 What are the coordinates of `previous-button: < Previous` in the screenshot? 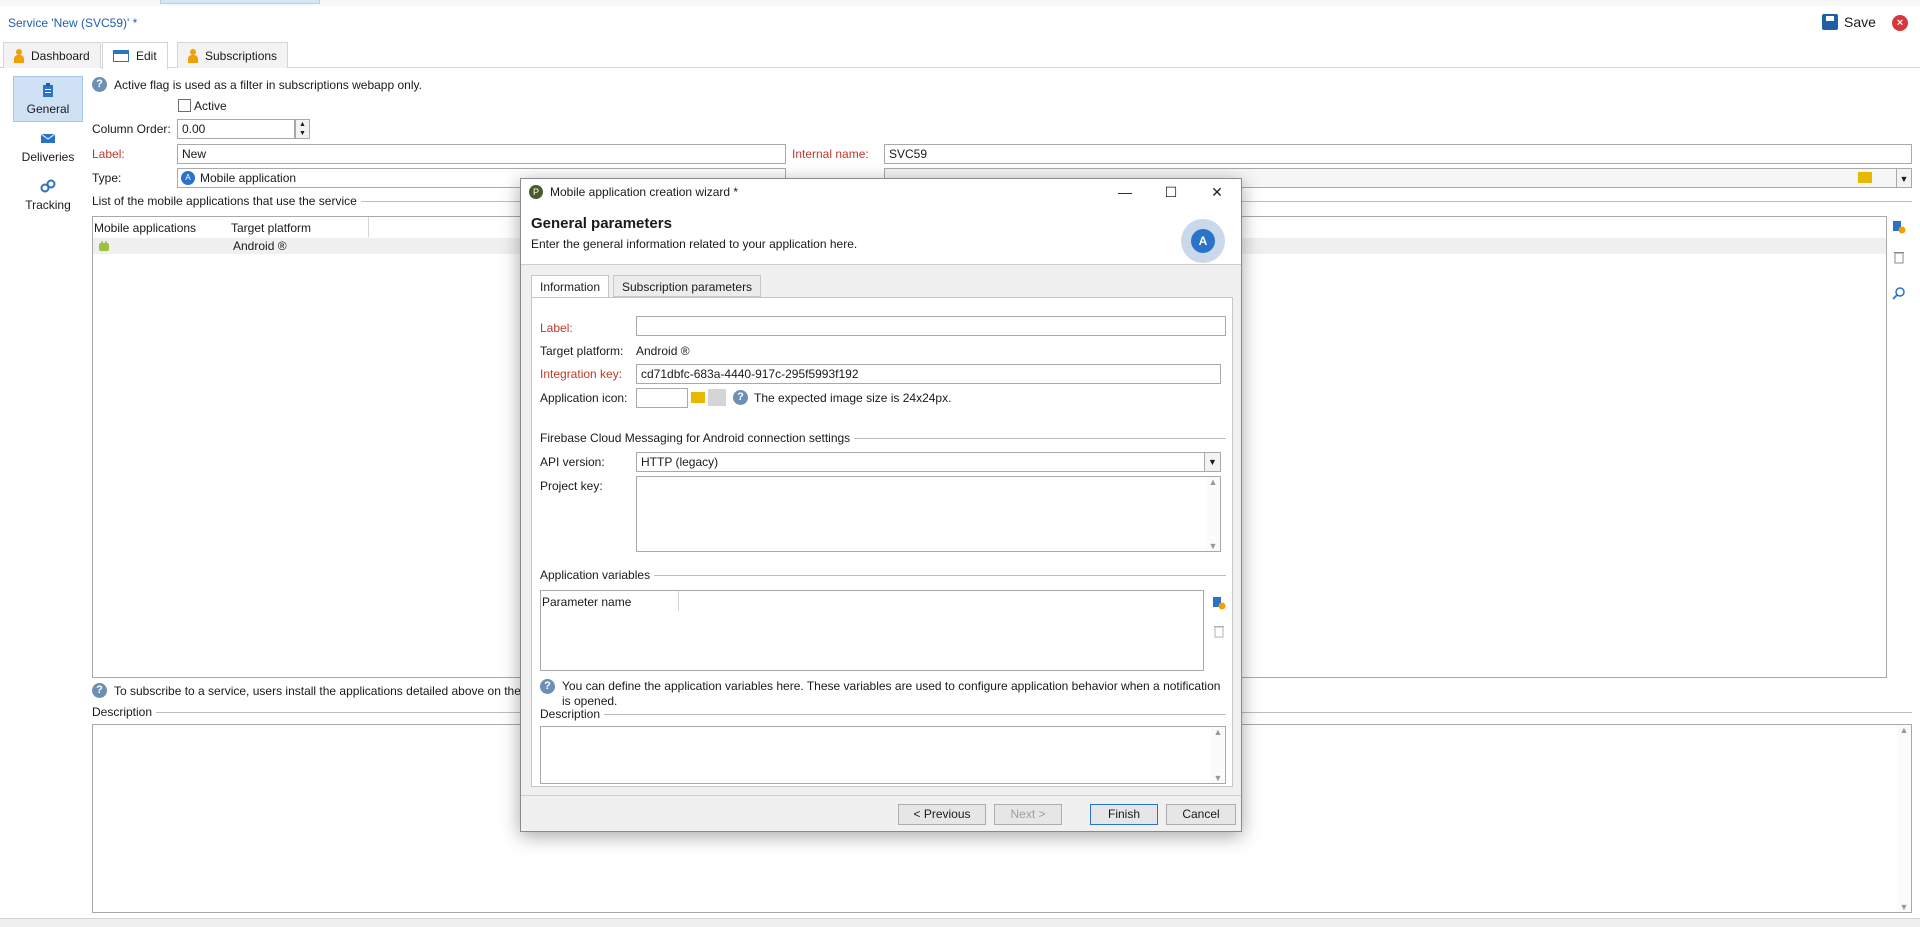 It's located at (942, 814).